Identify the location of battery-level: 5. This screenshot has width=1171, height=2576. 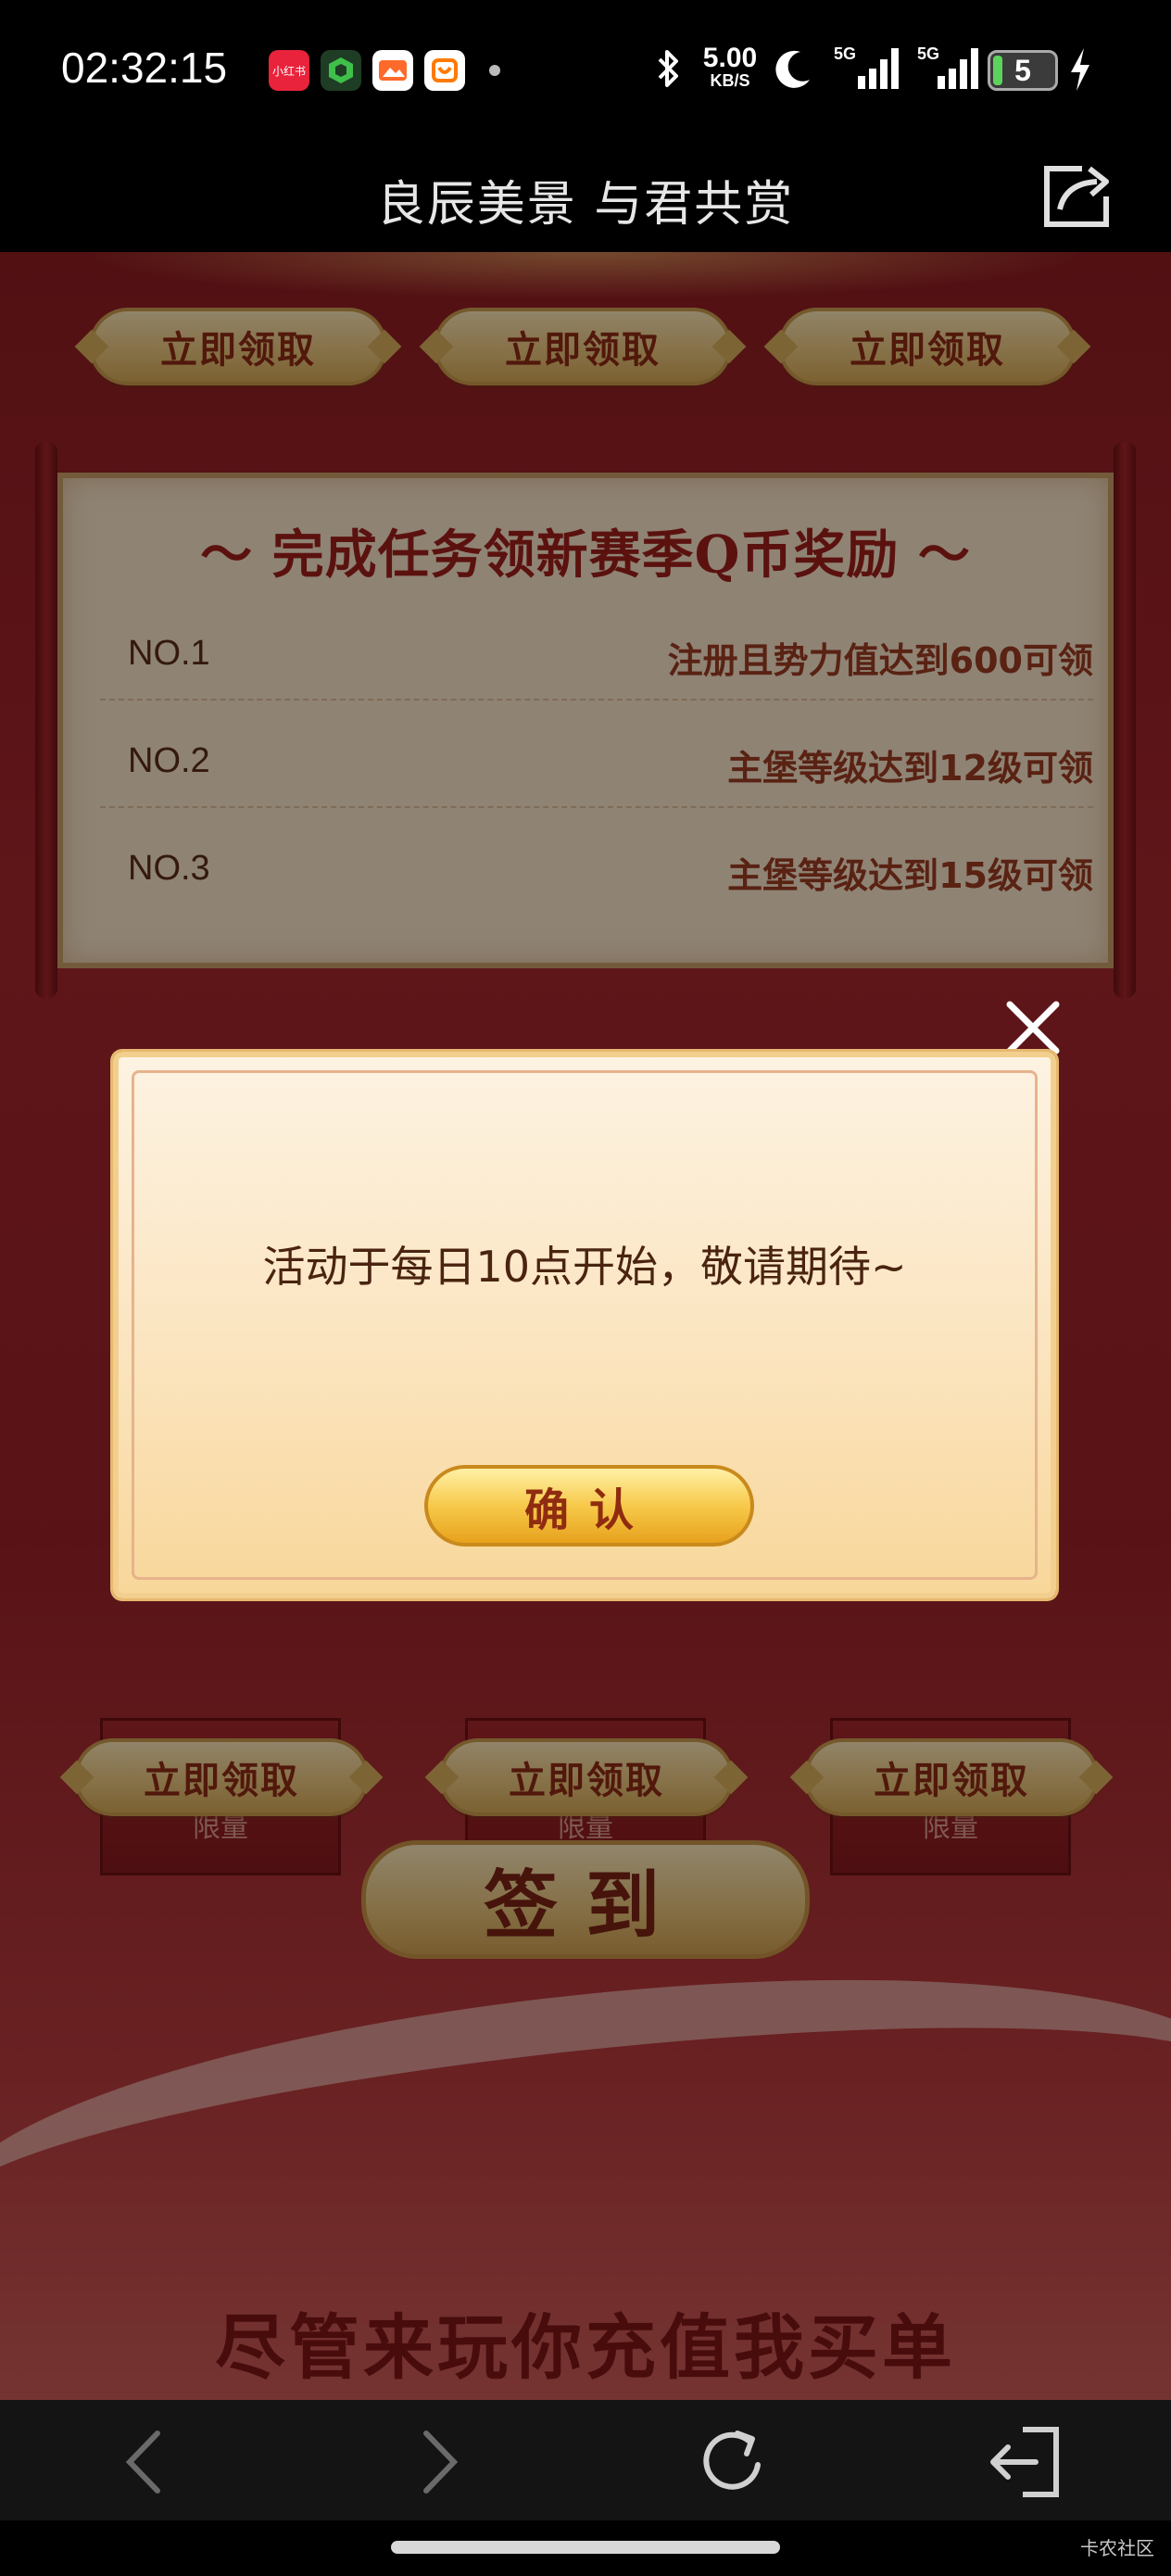
(1023, 70).